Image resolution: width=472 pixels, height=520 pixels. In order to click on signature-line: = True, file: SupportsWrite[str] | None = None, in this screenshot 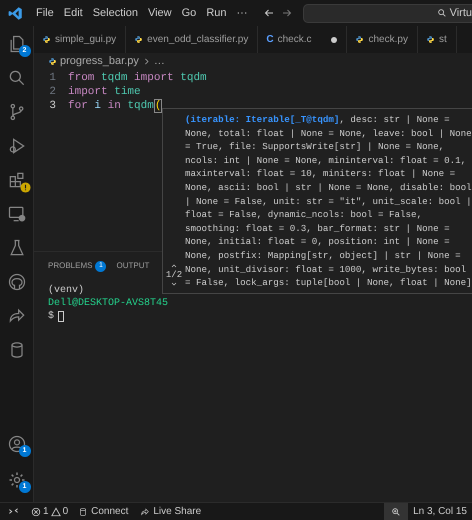, I will do `click(315, 147)`.